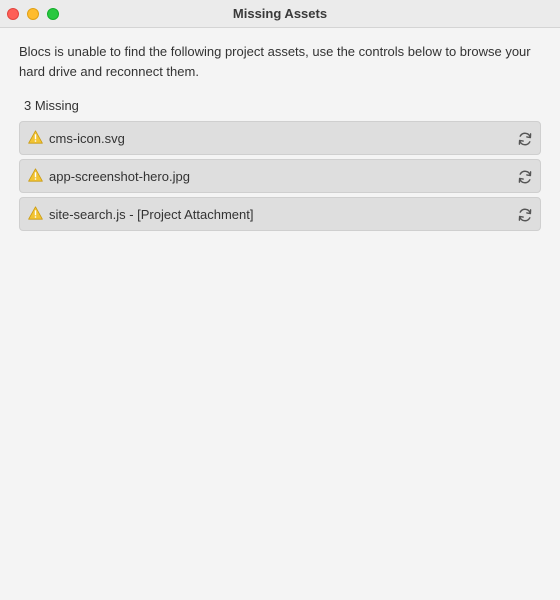 This screenshot has height=600, width=560. Describe the element at coordinates (280, 214) in the screenshot. I see `asset-row: site-search.js - [Project Attachment]` at that location.